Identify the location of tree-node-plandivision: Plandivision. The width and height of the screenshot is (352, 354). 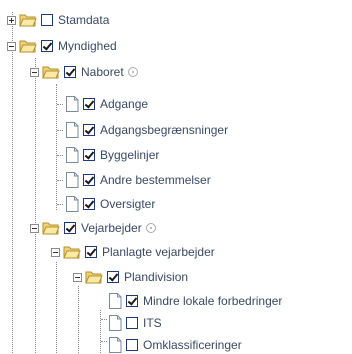
(130, 277).